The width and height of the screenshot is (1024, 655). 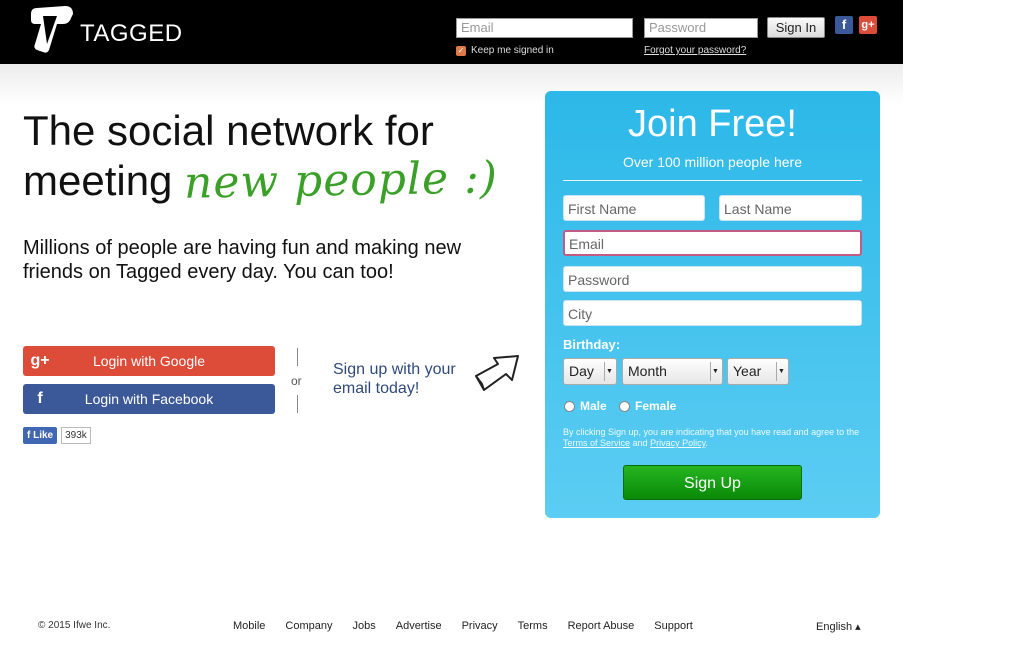 I want to click on header-password-input: Password, so click(x=701, y=28).